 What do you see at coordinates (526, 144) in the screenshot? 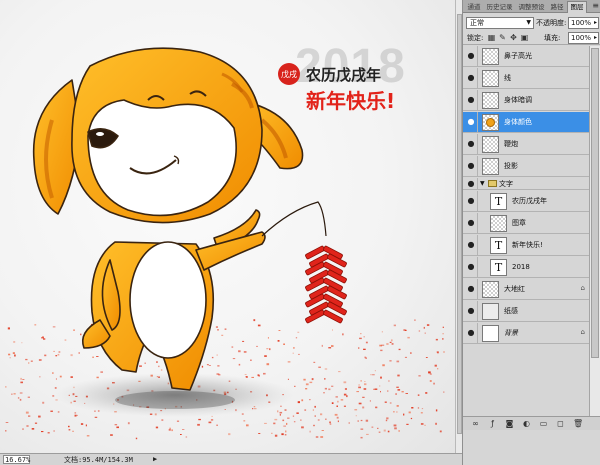
I see `layer-row: ● 鞭炮` at bounding box center [526, 144].